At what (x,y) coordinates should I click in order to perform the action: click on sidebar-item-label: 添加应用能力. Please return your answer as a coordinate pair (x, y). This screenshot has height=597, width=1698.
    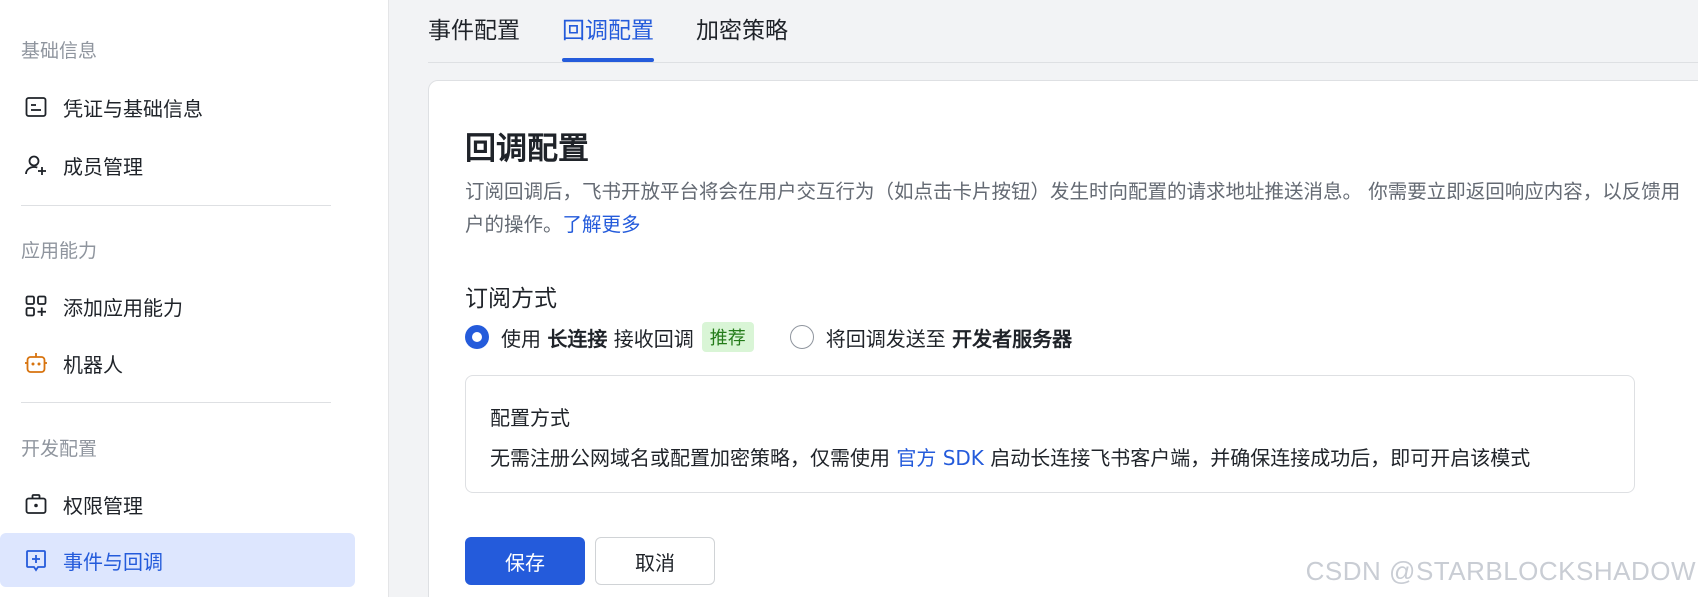
    Looking at the image, I should click on (123, 307).